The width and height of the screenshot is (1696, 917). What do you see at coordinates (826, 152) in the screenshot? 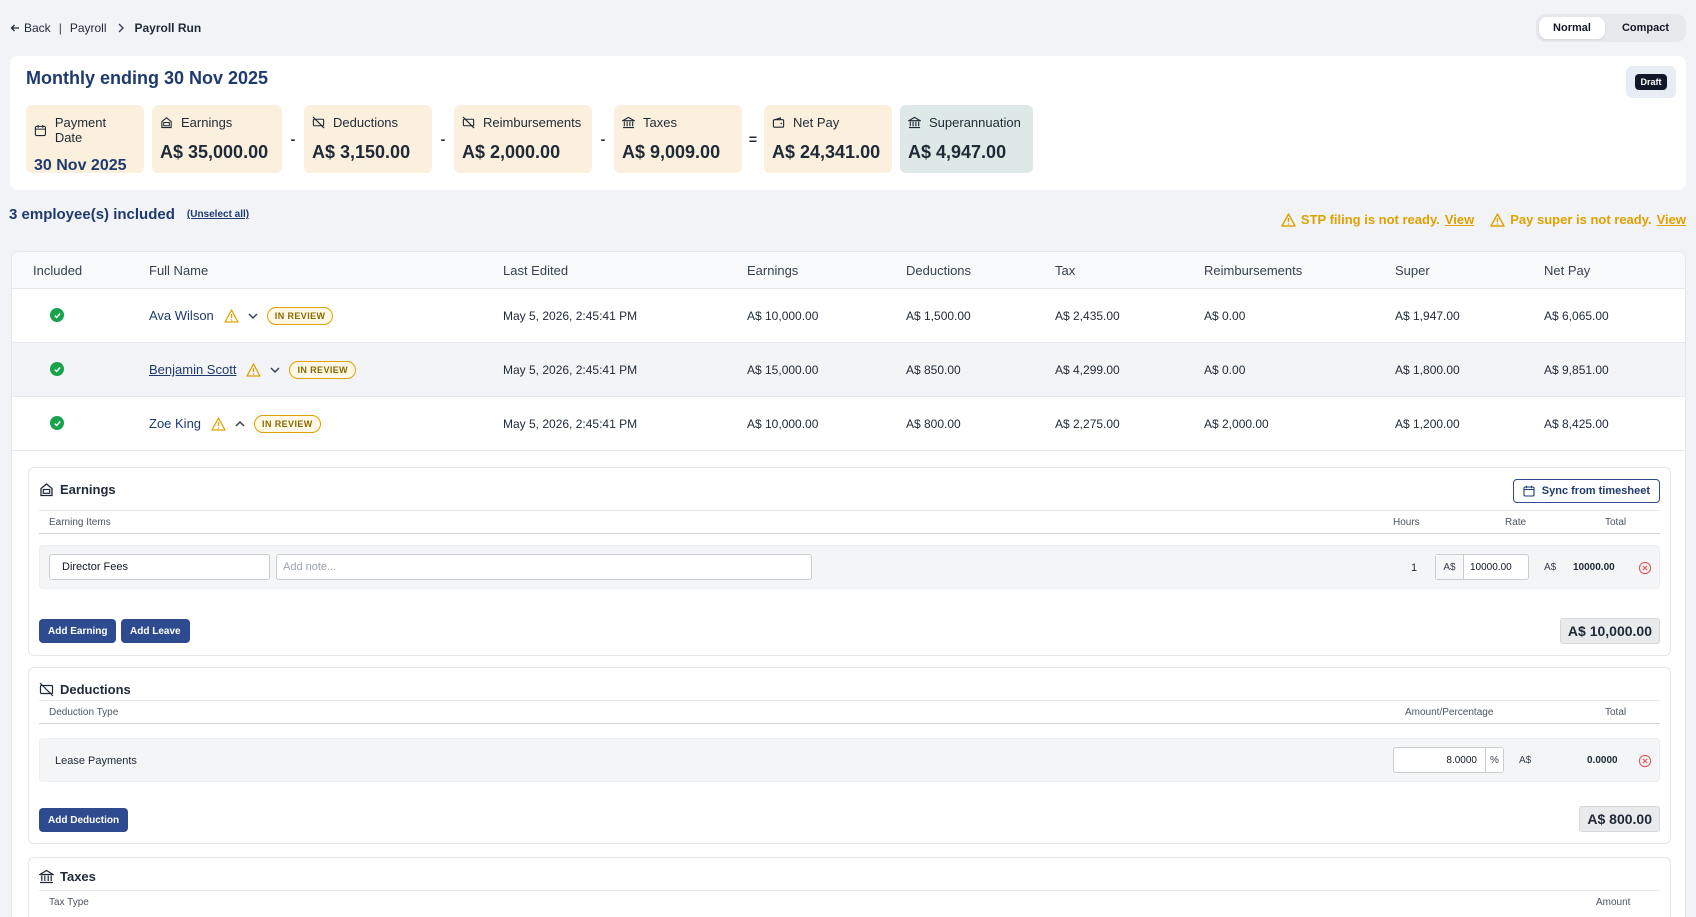
I see `tile-value: A$ 24,341.00` at bounding box center [826, 152].